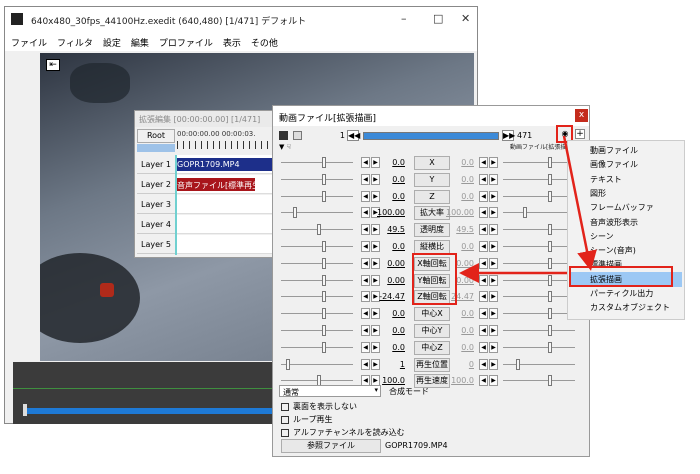 The image size is (700, 474). Describe the element at coordinates (432, 364) in the screenshot. I see `param-label-button: 再生位置` at that location.